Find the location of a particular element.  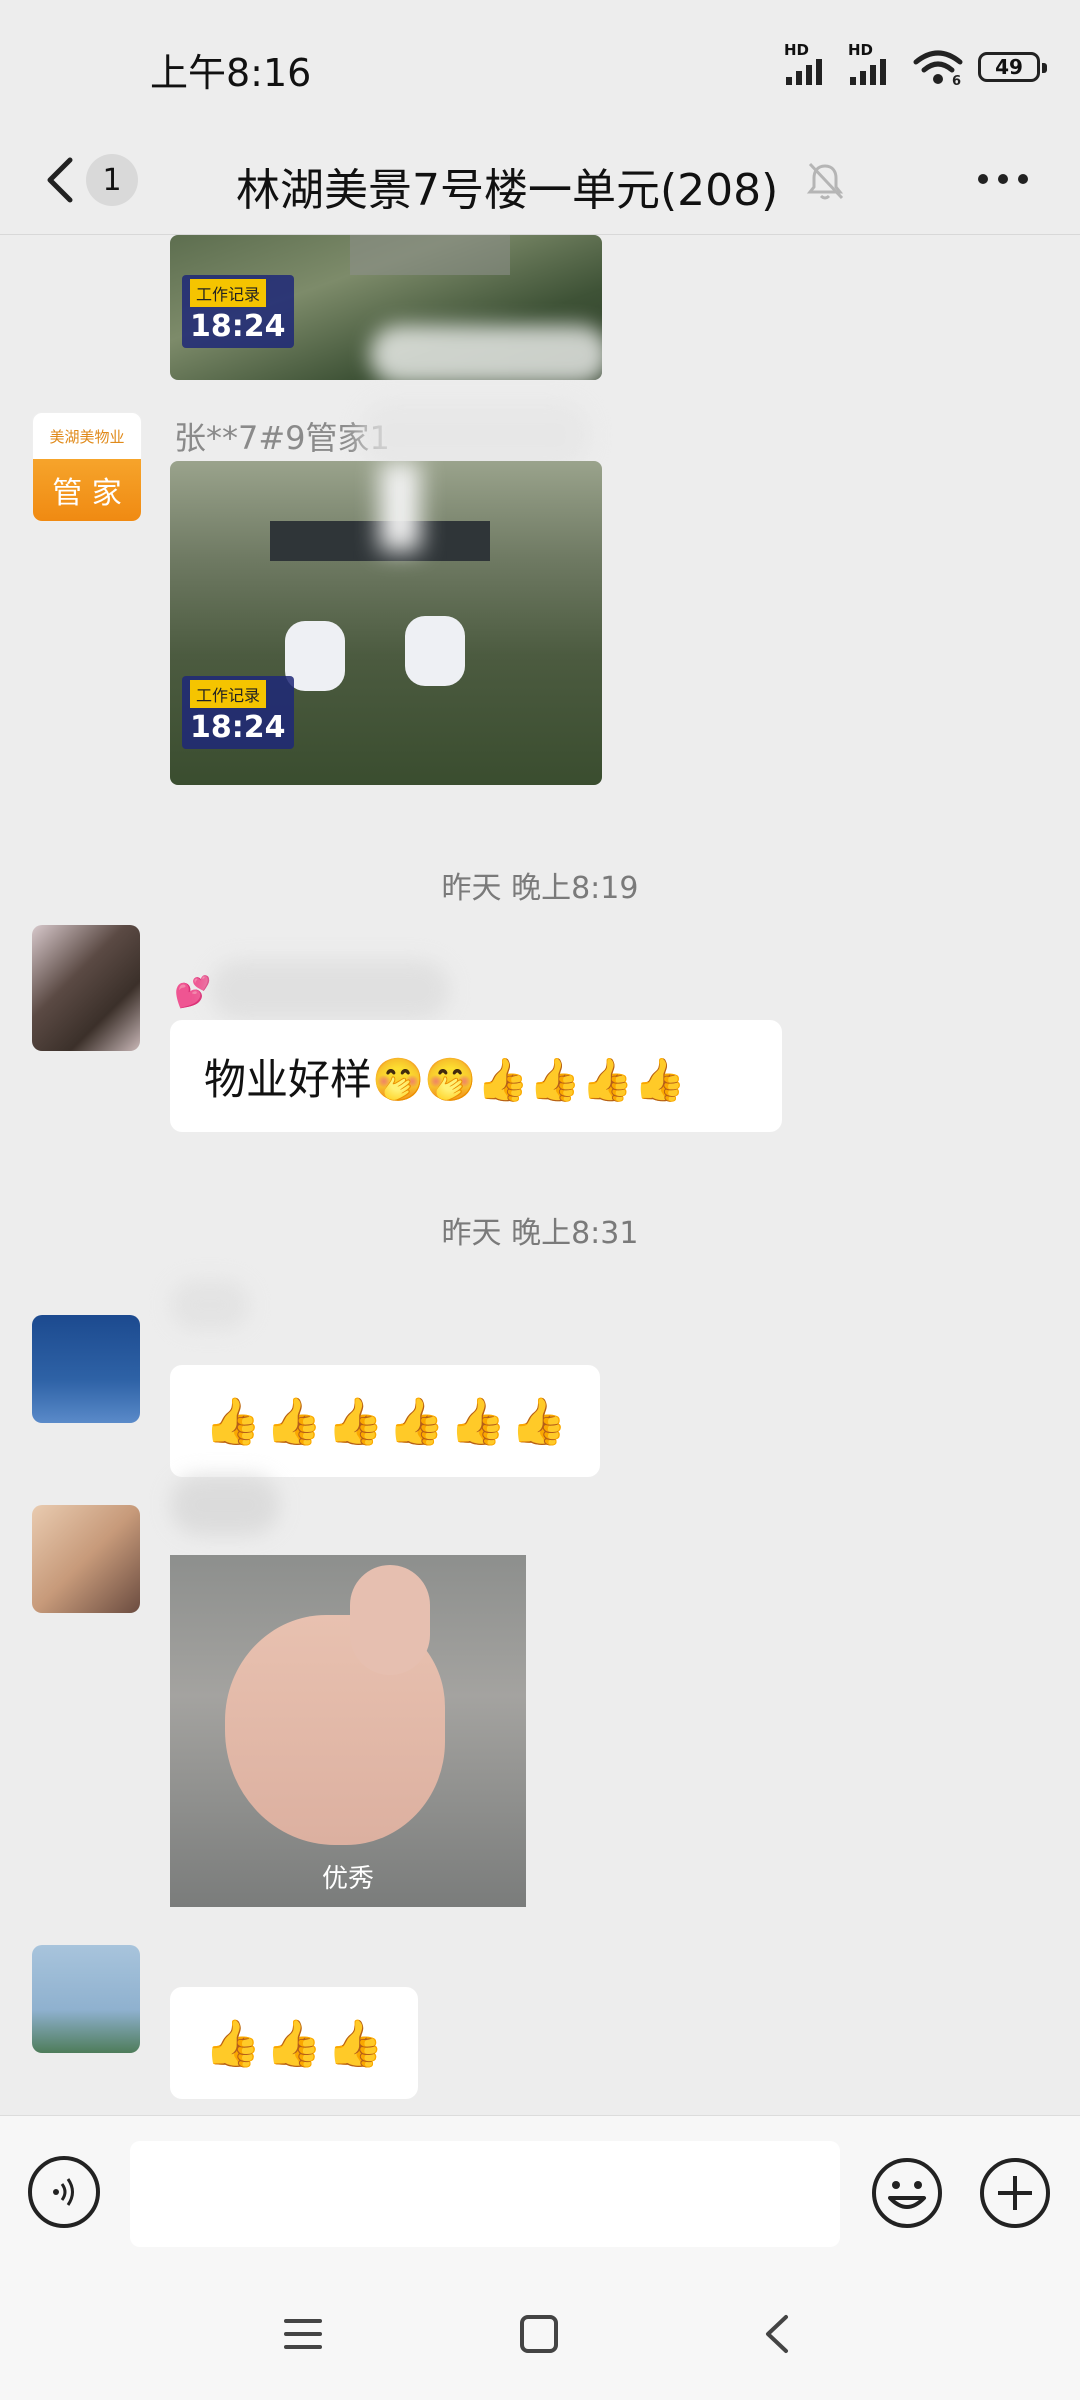

message-bubble: 物业好样🤭🤭👍👍👍👍 is located at coordinates (476, 1076).